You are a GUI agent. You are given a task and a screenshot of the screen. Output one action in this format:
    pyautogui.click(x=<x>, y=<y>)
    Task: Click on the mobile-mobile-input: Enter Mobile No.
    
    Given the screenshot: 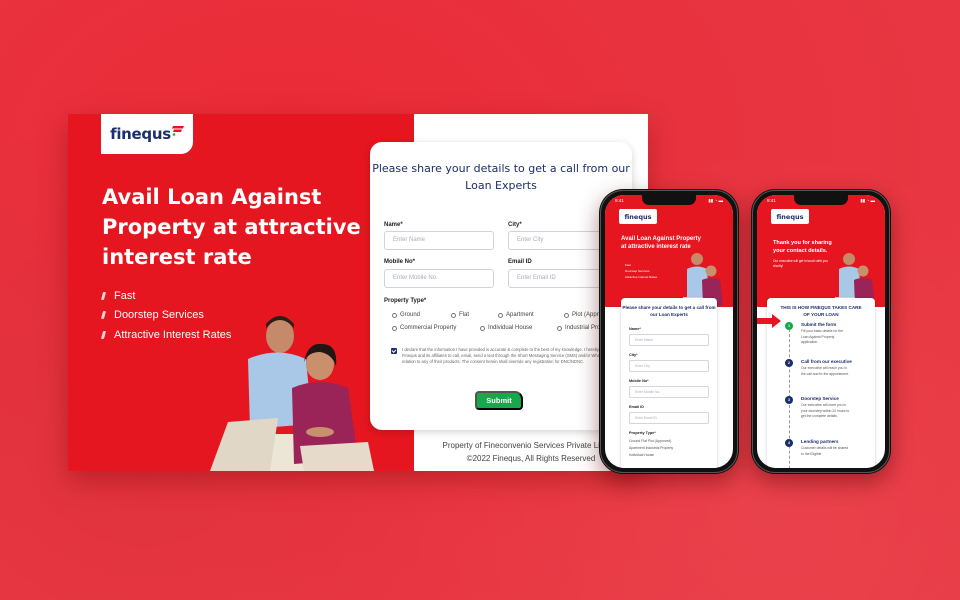 What is the action you would take?
    pyautogui.click(x=669, y=392)
    